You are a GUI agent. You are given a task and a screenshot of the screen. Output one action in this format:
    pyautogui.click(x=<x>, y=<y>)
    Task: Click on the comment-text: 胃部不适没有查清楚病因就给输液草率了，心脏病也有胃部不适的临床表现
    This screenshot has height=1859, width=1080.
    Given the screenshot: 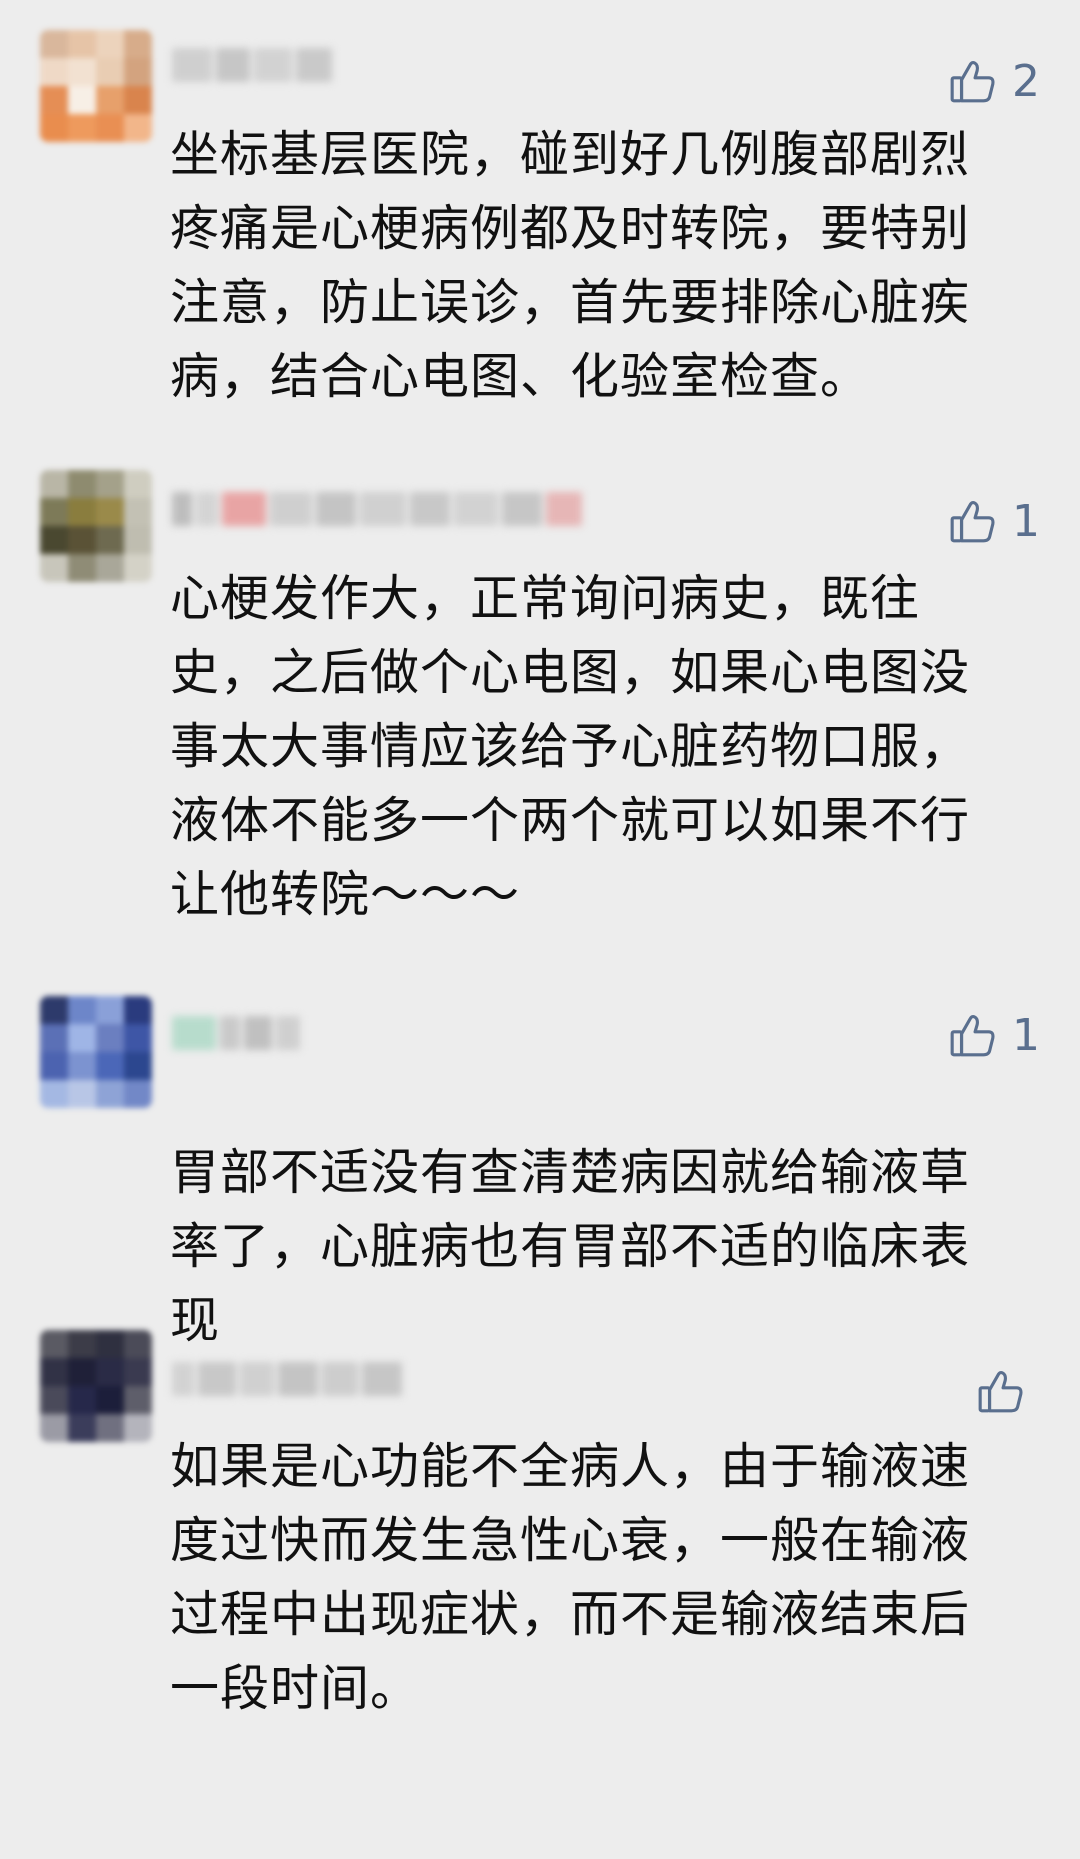 What is the action you would take?
    pyautogui.click(x=570, y=1246)
    